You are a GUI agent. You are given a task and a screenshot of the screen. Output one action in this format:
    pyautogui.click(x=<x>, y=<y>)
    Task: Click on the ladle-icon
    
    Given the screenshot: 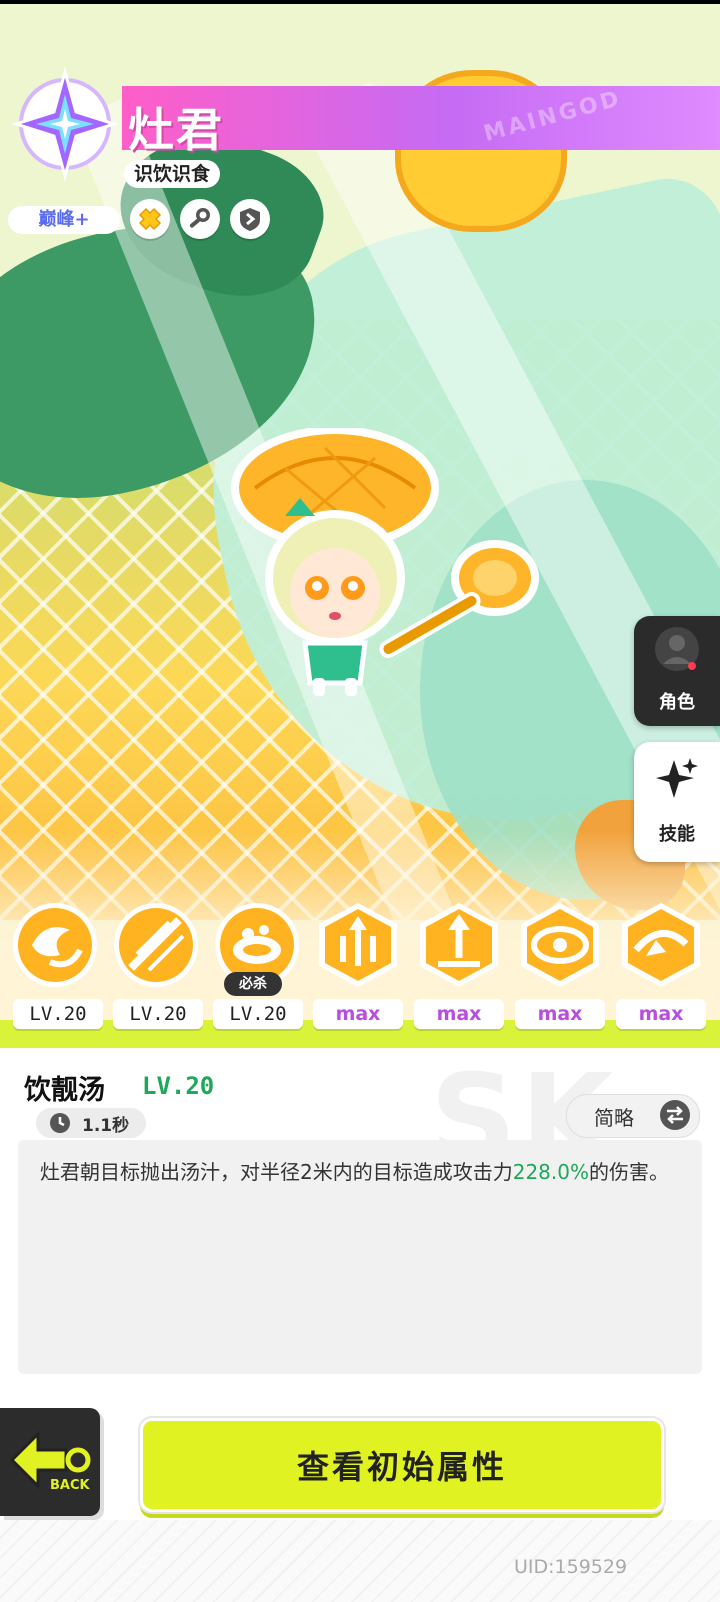 What is the action you would take?
    pyautogui.click(x=199, y=218)
    